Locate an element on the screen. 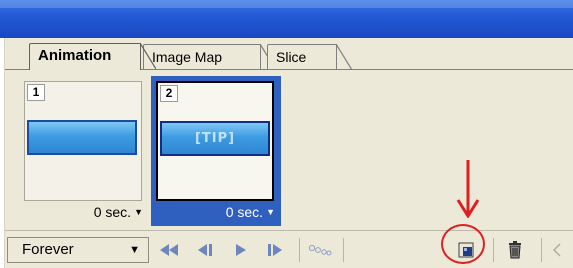 The width and height of the screenshot is (573, 268). animation-toolbar: Forever ▼ is located at coordinates (289, 249).